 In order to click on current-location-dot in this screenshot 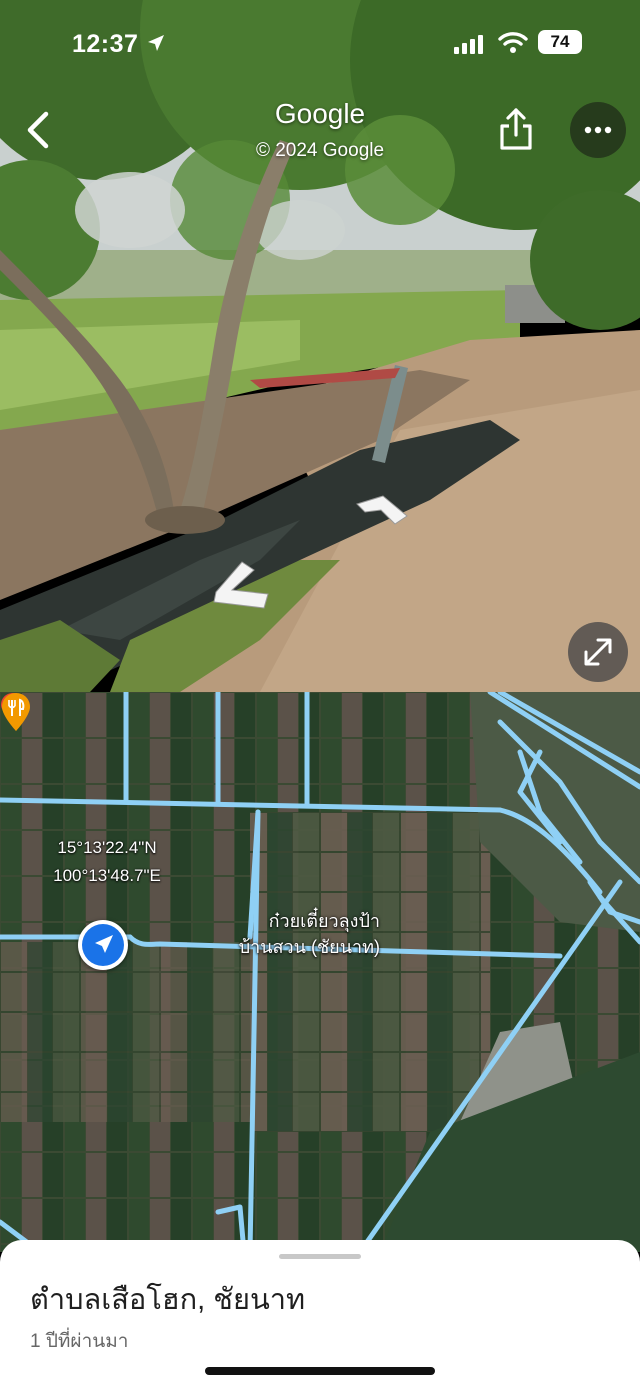, I will do `click(103, 945)`.